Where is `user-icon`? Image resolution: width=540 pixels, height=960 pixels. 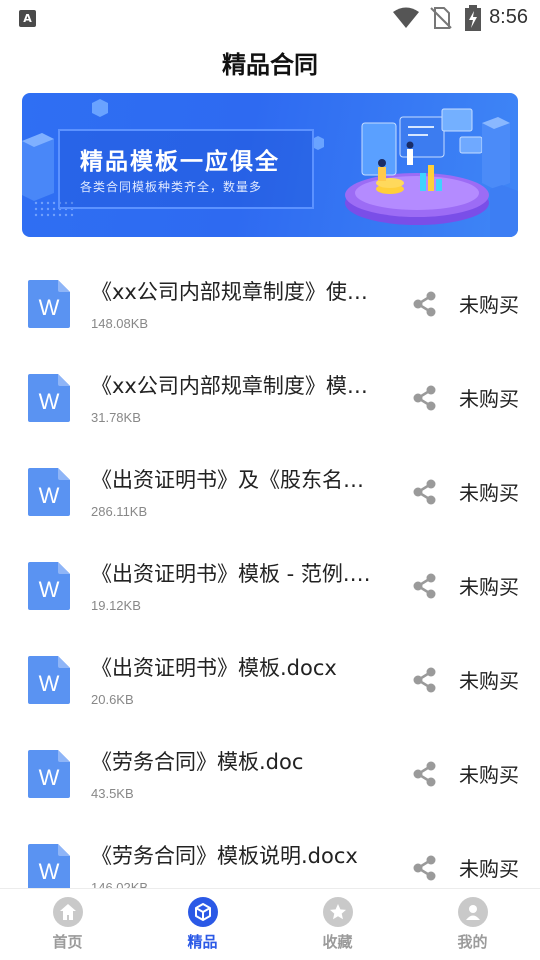
user-icon is located at coordinates (472, 912).